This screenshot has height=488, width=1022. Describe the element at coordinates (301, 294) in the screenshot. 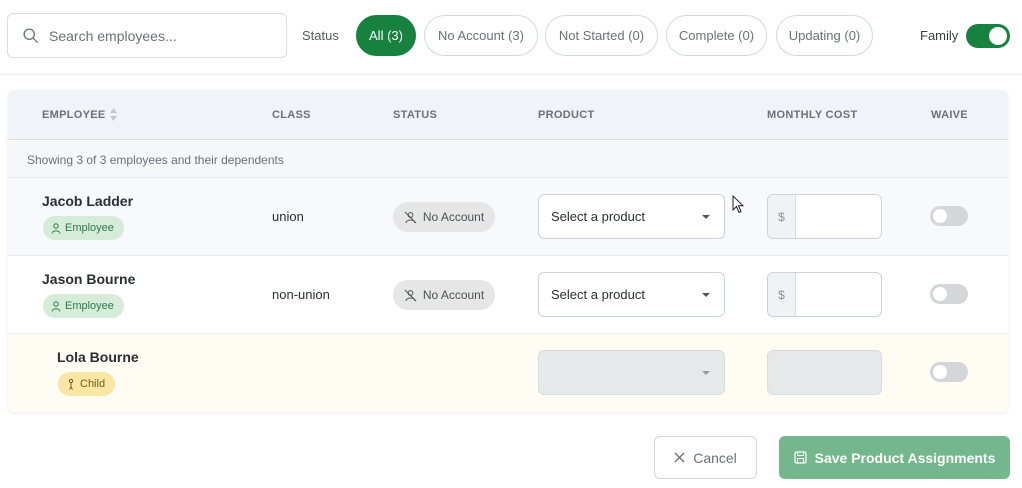

I see `class-value: non-union` at that location.